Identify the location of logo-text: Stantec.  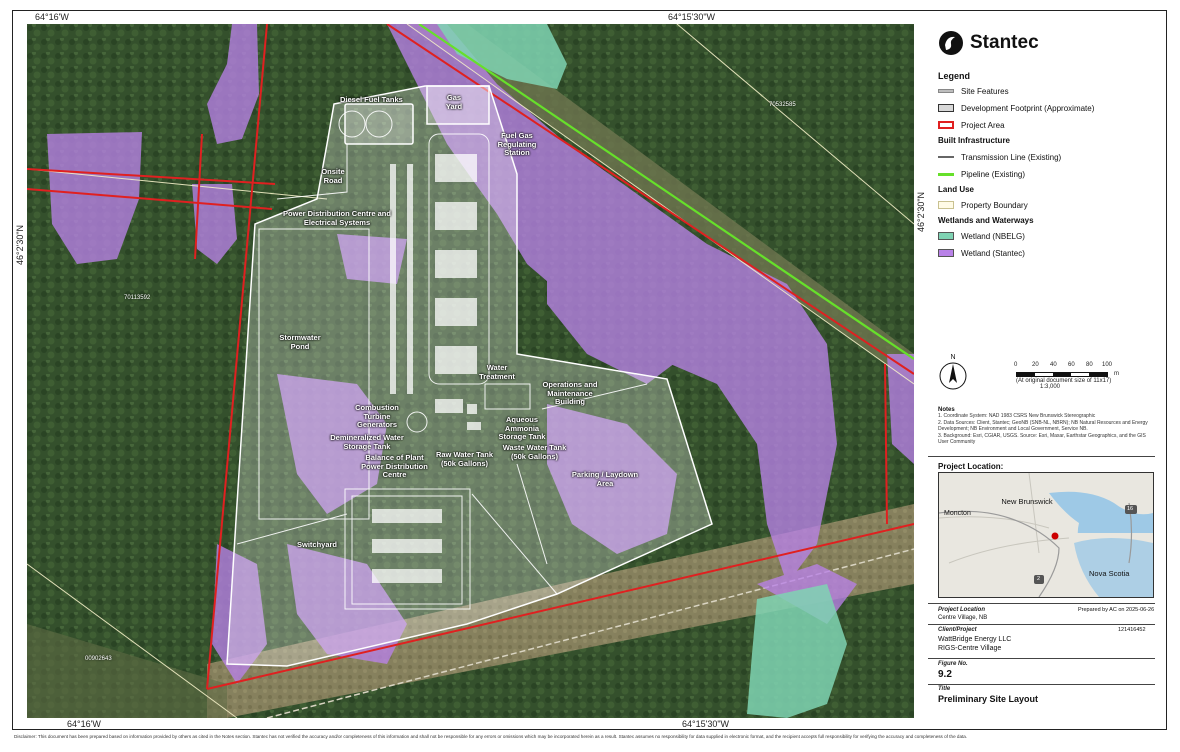
(1004, 42).